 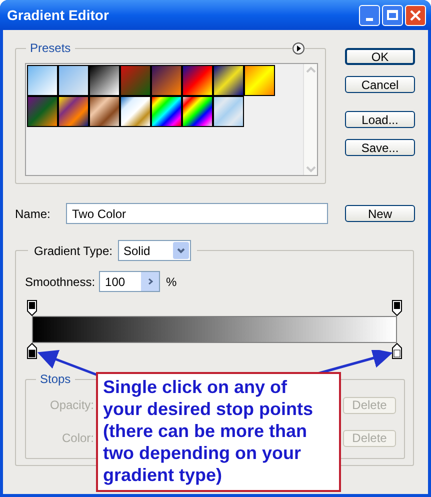 I want to click on window-title: Gradient Editor, so click(x=58, y=15).